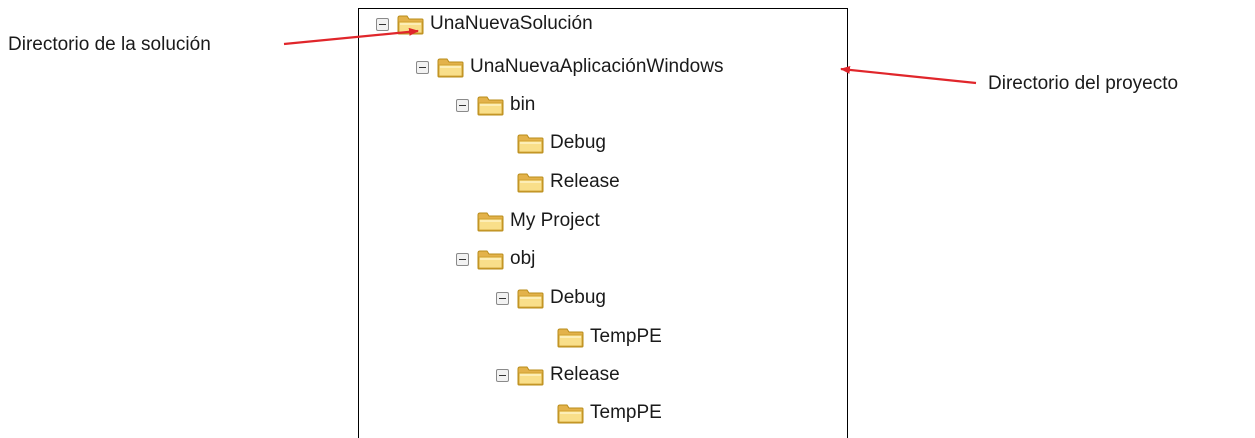 The width and height of the screenshot is (1255, 438). I want to click on tree-node-obj-debug: Debug, so click(551, 298).